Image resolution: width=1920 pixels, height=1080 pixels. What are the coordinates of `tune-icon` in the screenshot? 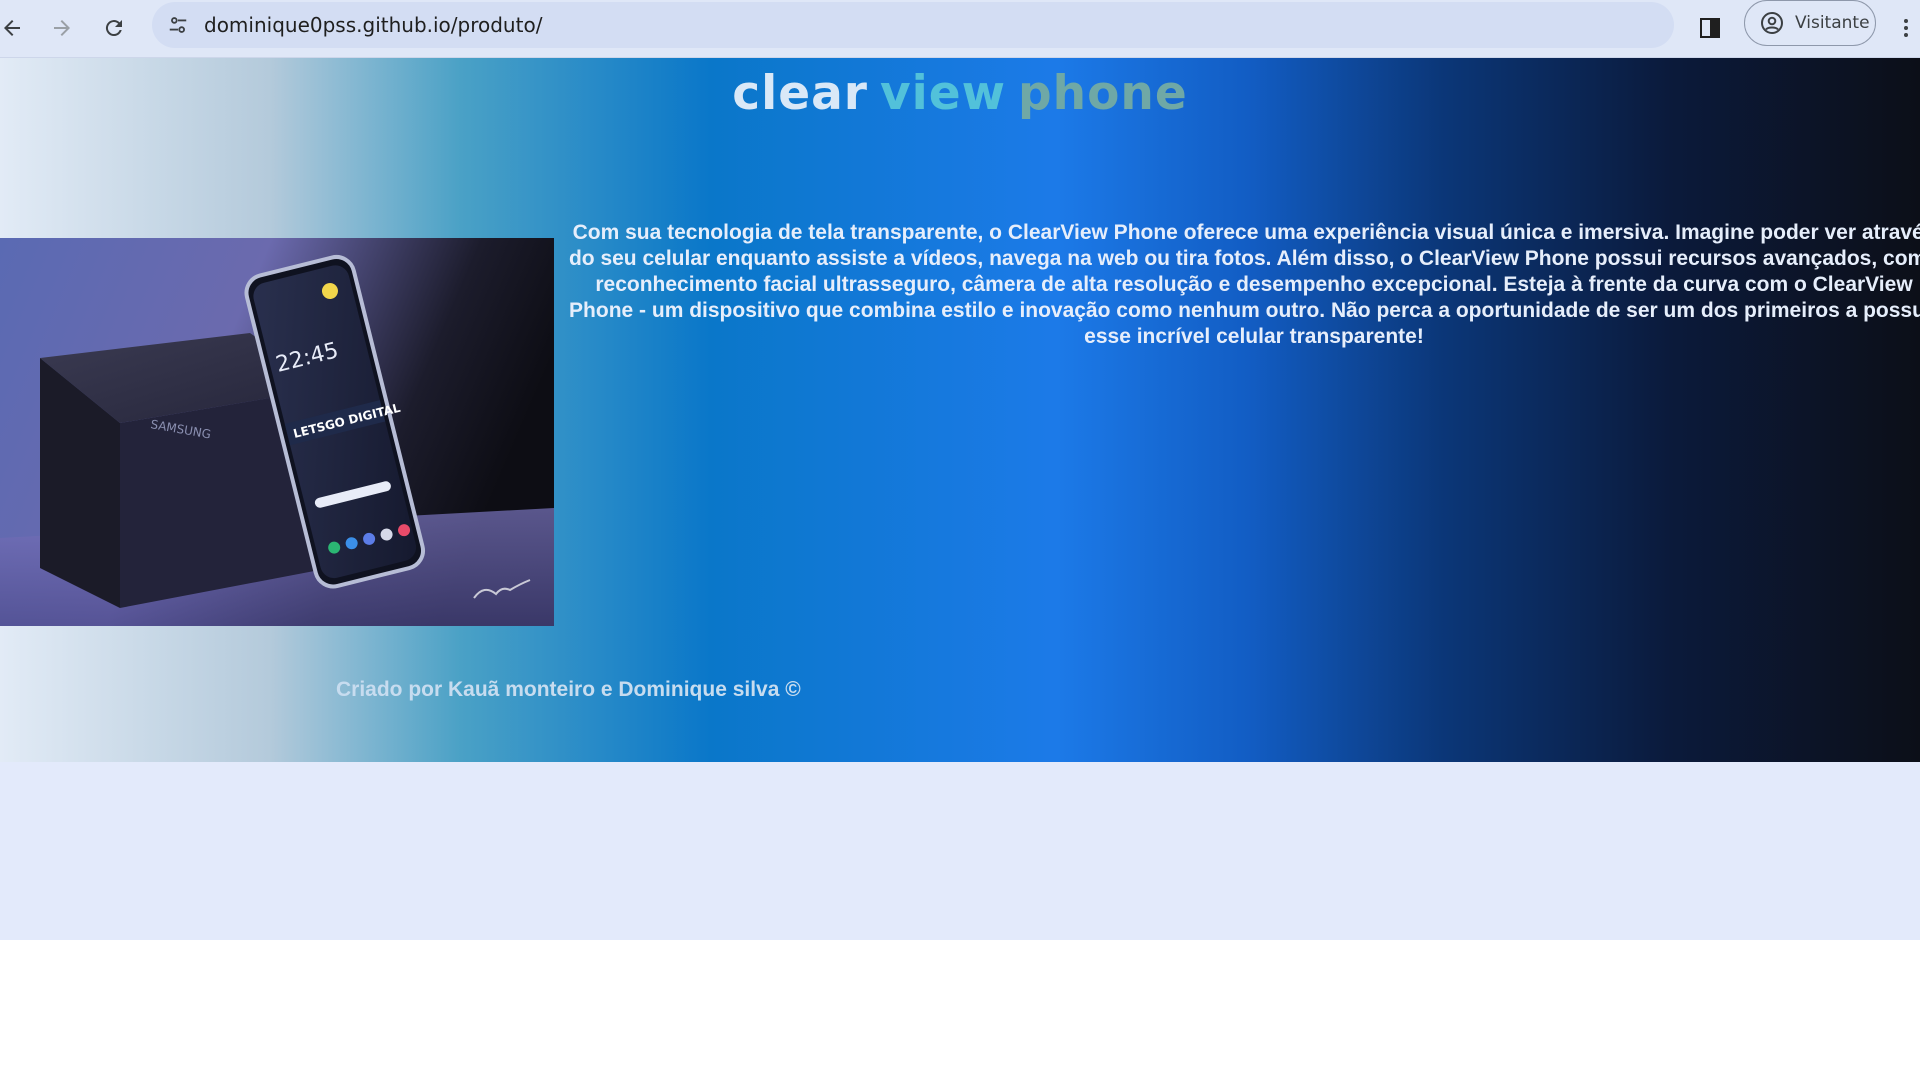 It's located at (178, 25).